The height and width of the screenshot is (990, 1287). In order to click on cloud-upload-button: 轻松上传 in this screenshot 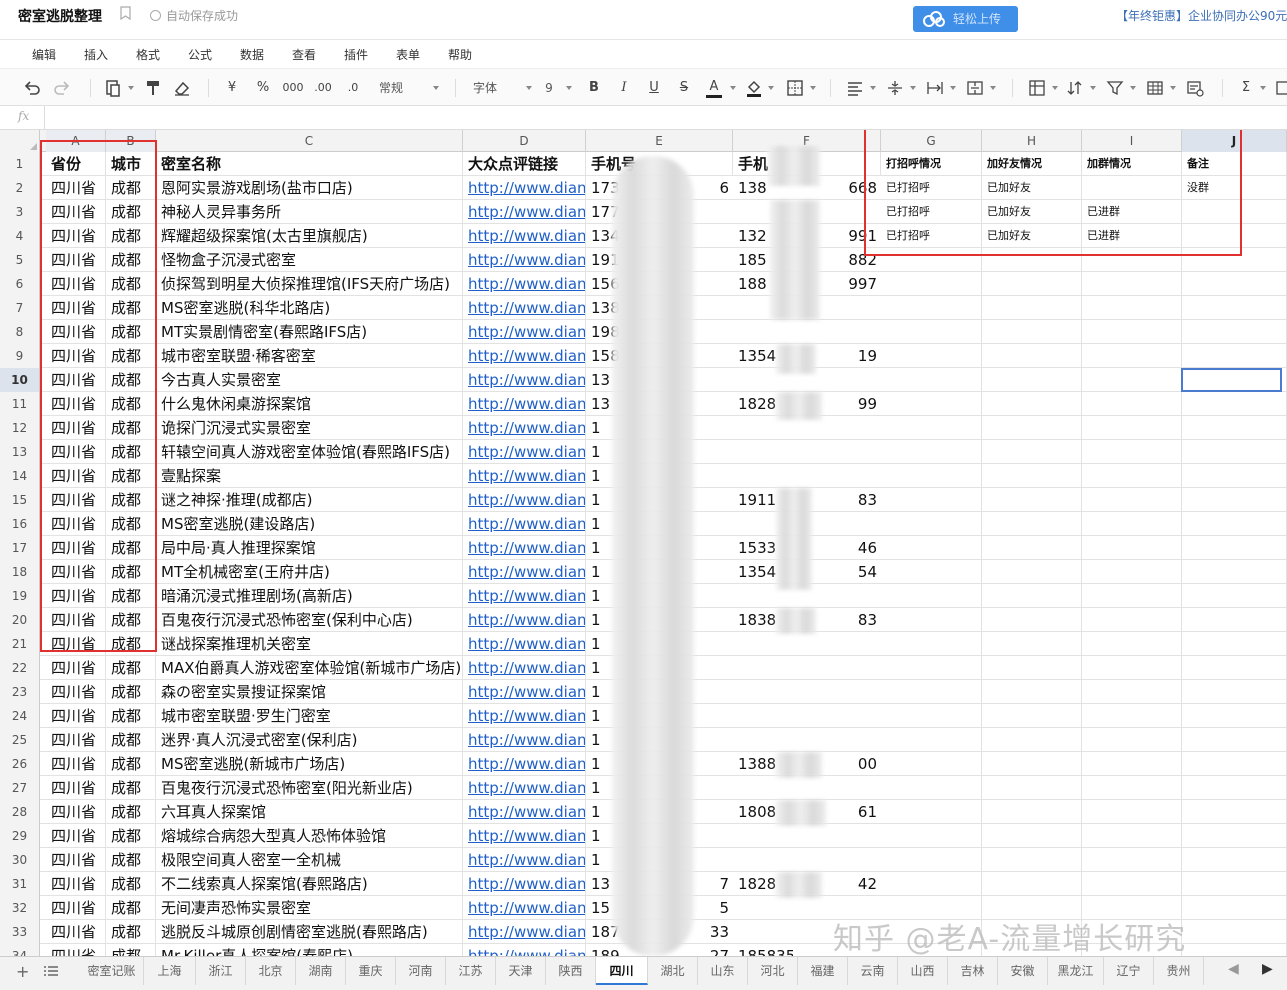, I will do `click(965, 19)`.